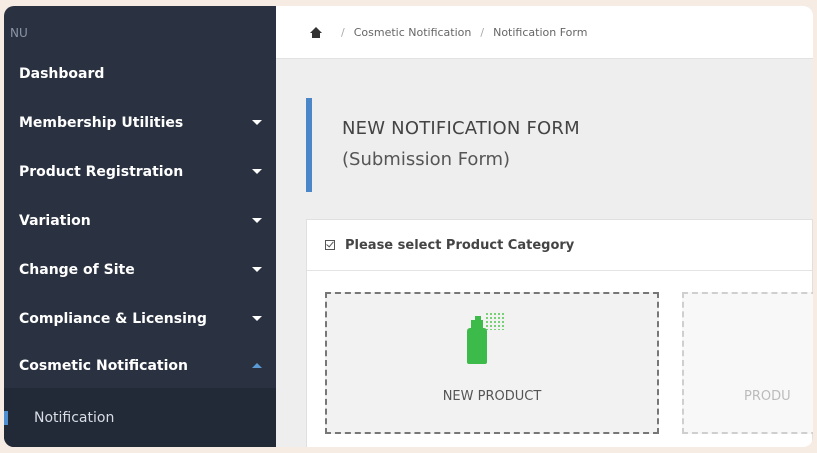 This screenshot has width=817, height=453. What do you see at coordinates (257, 365) in the screenshot?
I see `caret-up-icon` at bounding box center [257, 365].